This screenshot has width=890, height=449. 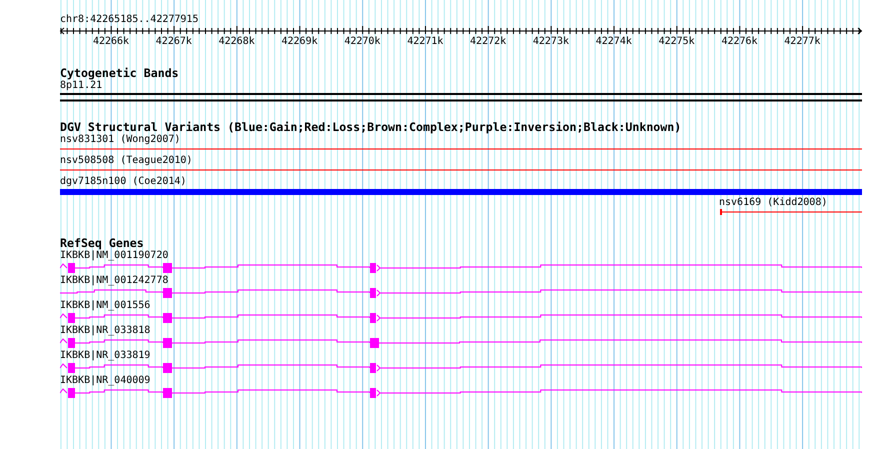 I want to click on tick-label: 42267k, so click(x=174, y=41).